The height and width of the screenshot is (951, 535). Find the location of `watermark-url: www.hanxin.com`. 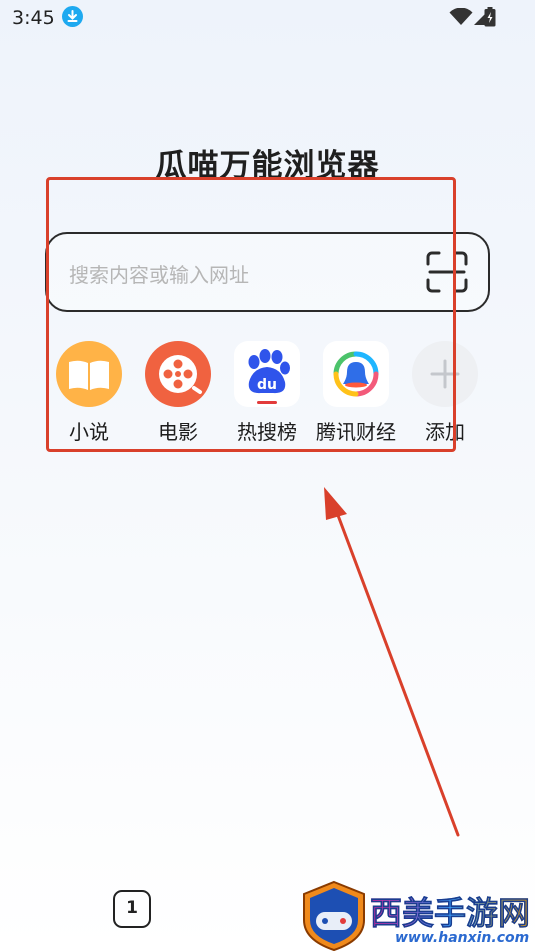

watermark-url: www.hanxin.com is located at coordinates (462, 938).